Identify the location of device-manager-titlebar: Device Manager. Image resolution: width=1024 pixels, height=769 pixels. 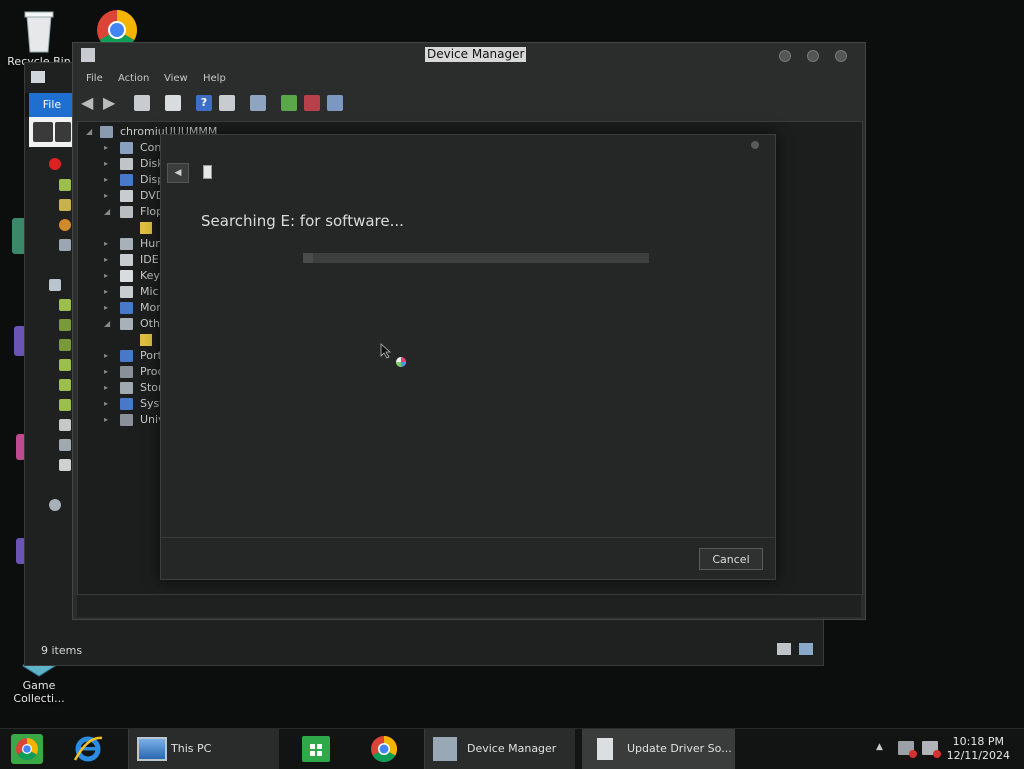
(469, 56).